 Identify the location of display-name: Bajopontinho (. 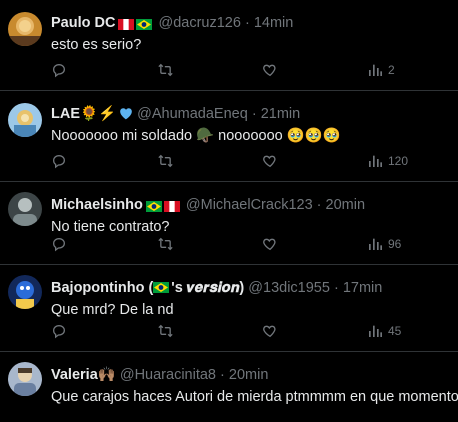
(102, 288).